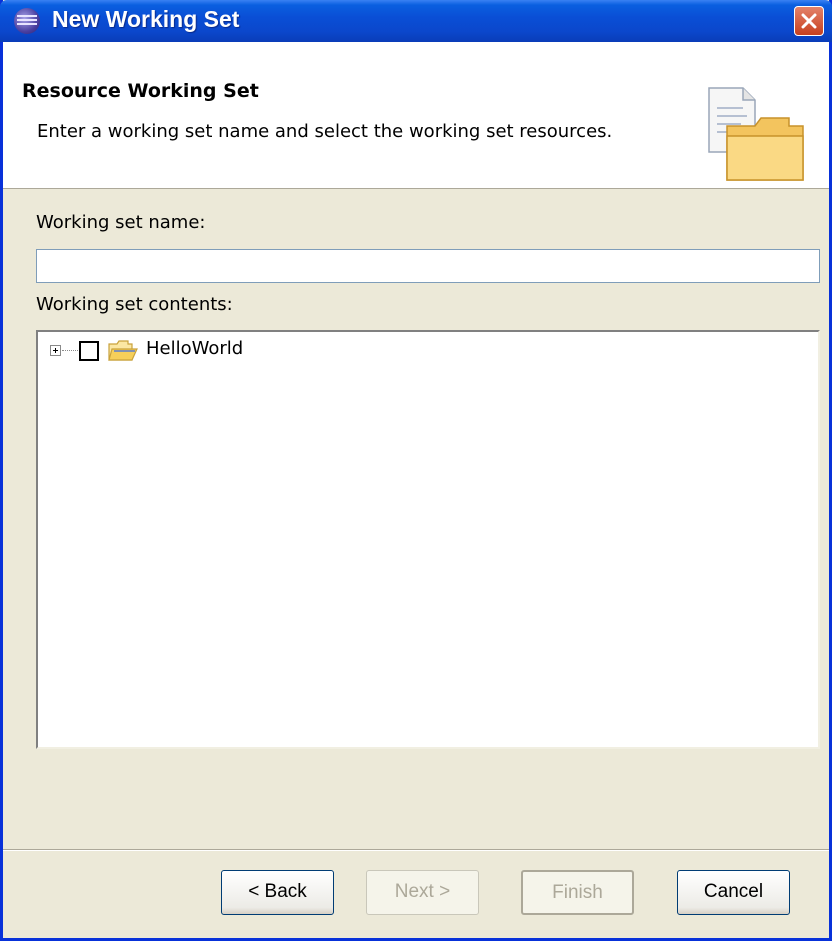  Describe the element at coordinates (416, 850) in the screenshot. I see `footer-separator` at that location.